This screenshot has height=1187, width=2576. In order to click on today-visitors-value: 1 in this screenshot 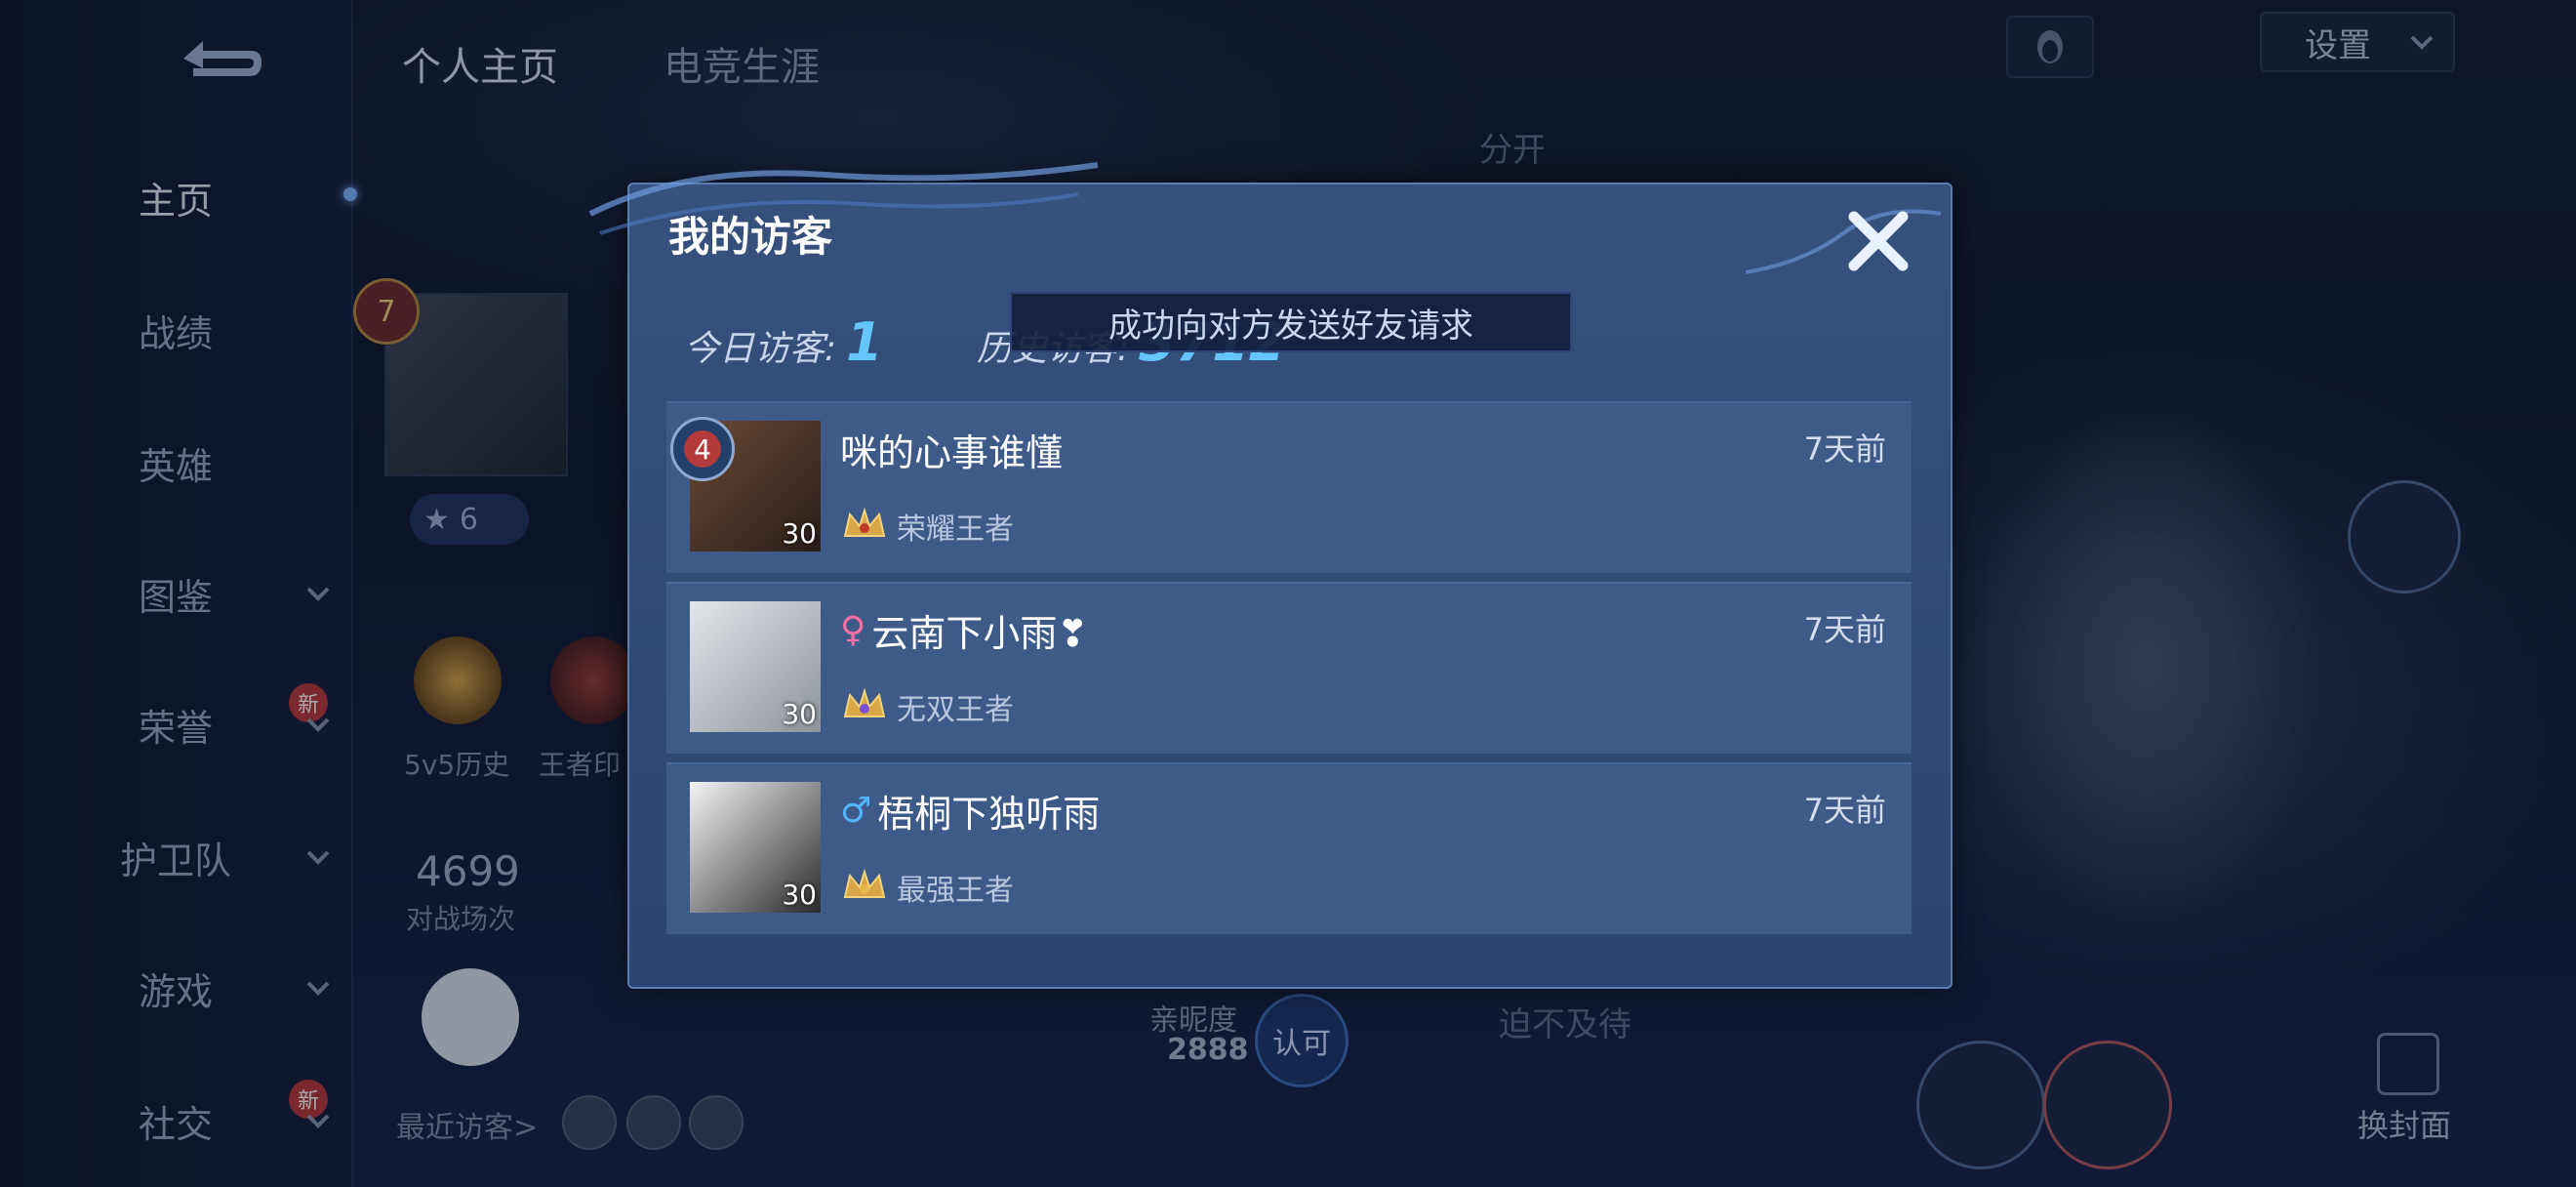, I will do `click(864, 342)`.